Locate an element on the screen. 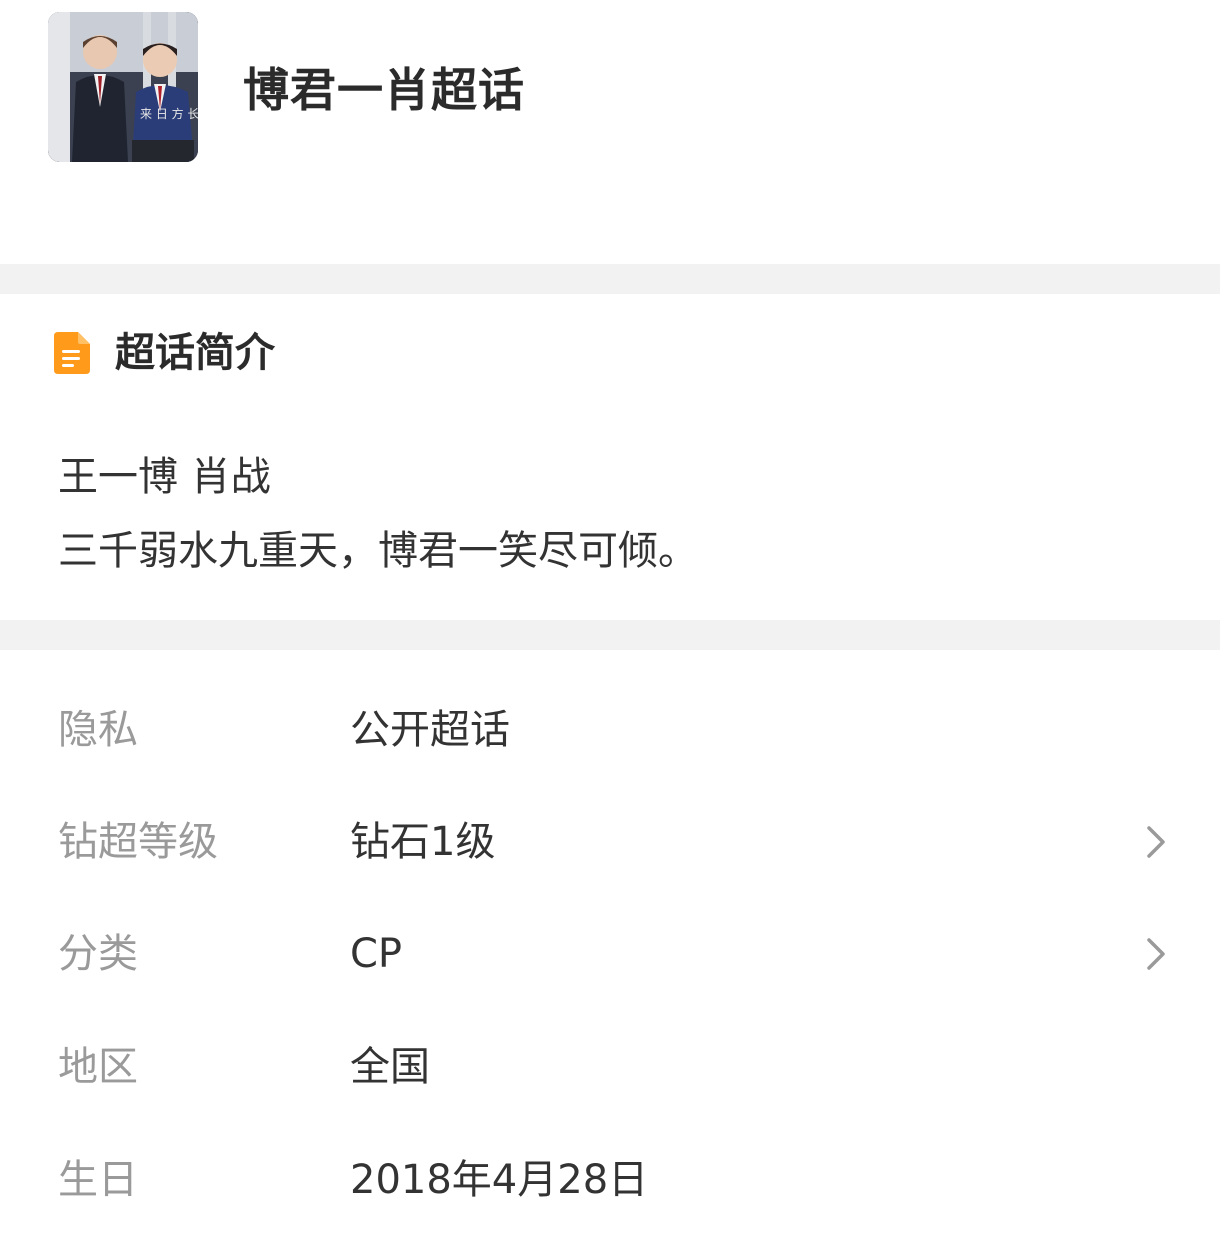 This screenshot has height=1236, width=1220. topic-title: 博君一肖超话 is located at coordinates (384, 90).